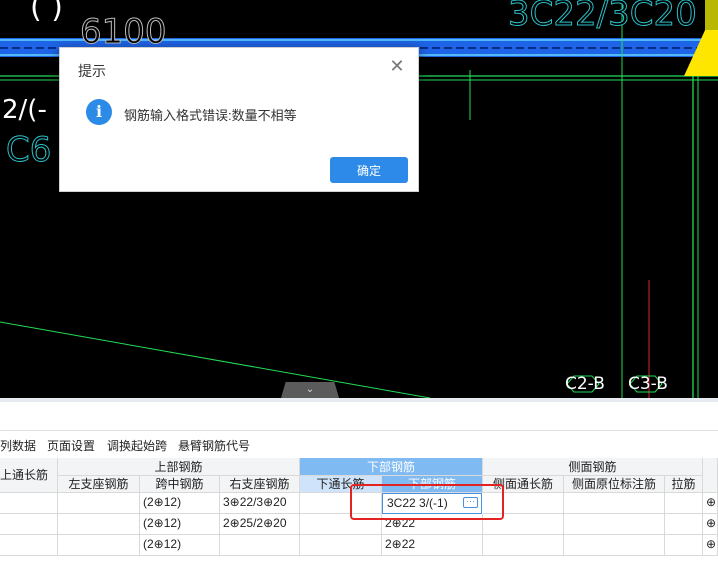  Describe the element at coordinates (24, 110) in the screenshot. I see `cad-left-label: 2/(-` at that location.